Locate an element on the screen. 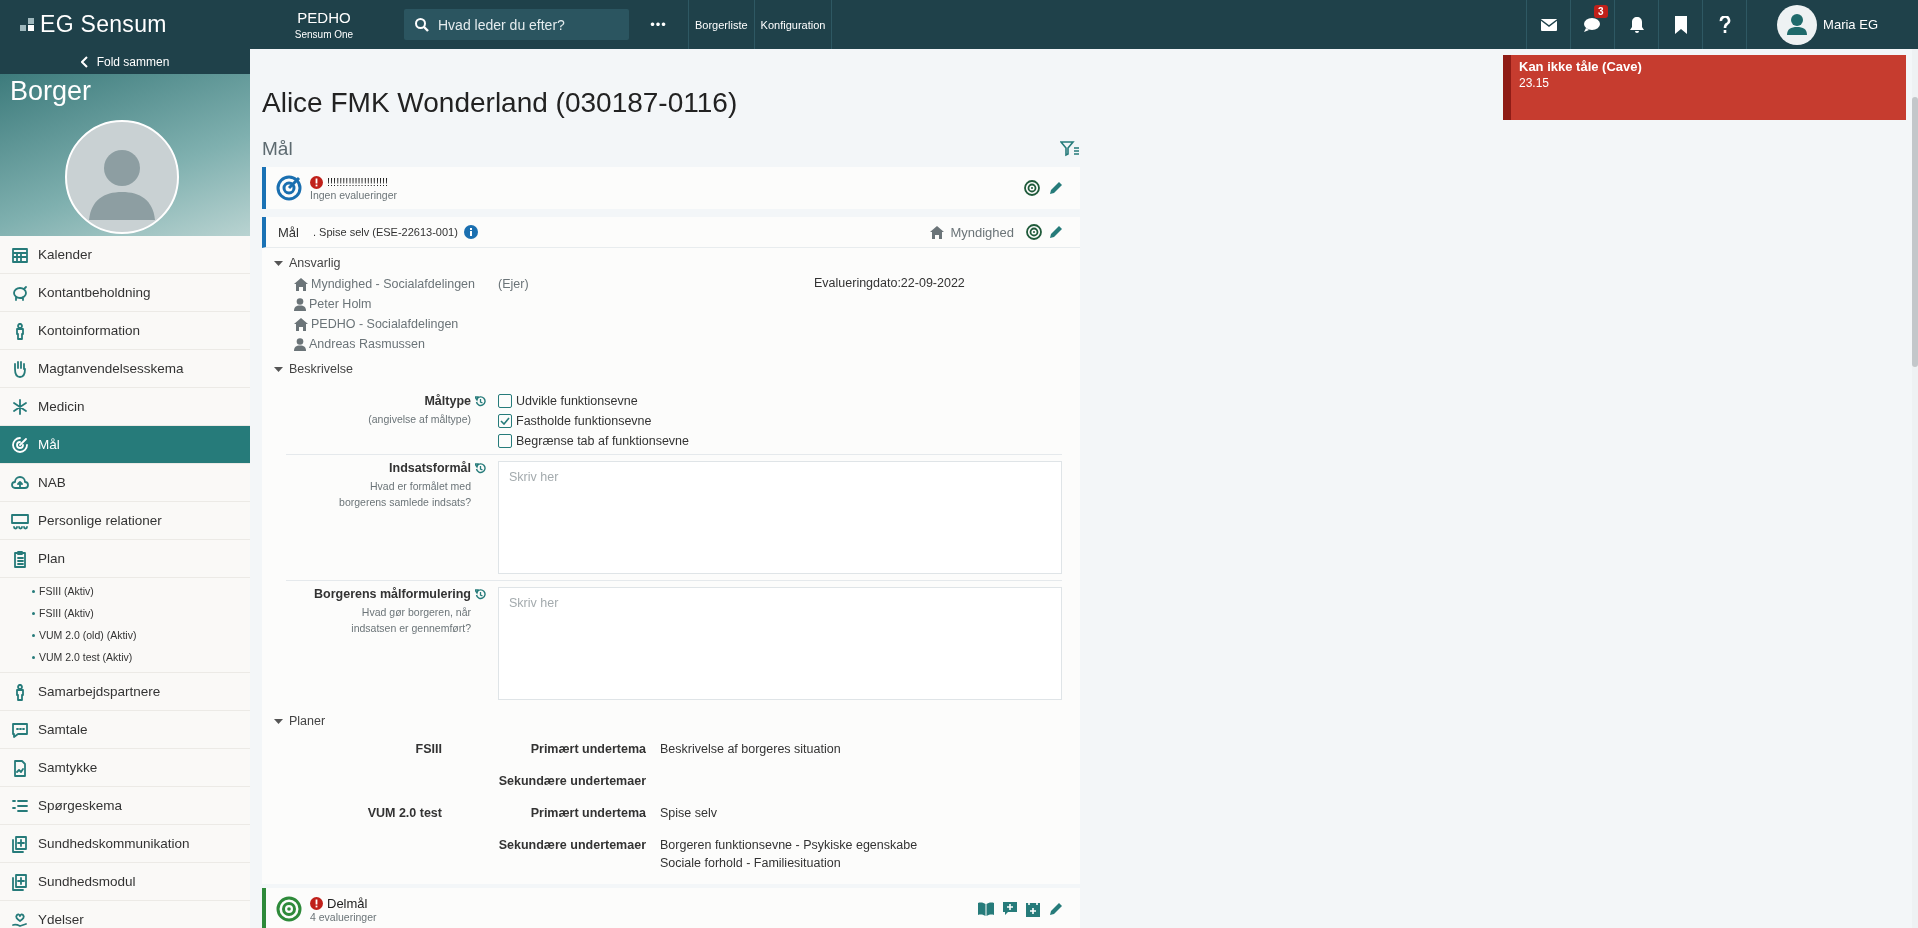  responsible-role: (Ejer) is located at coordinates (513, 284).